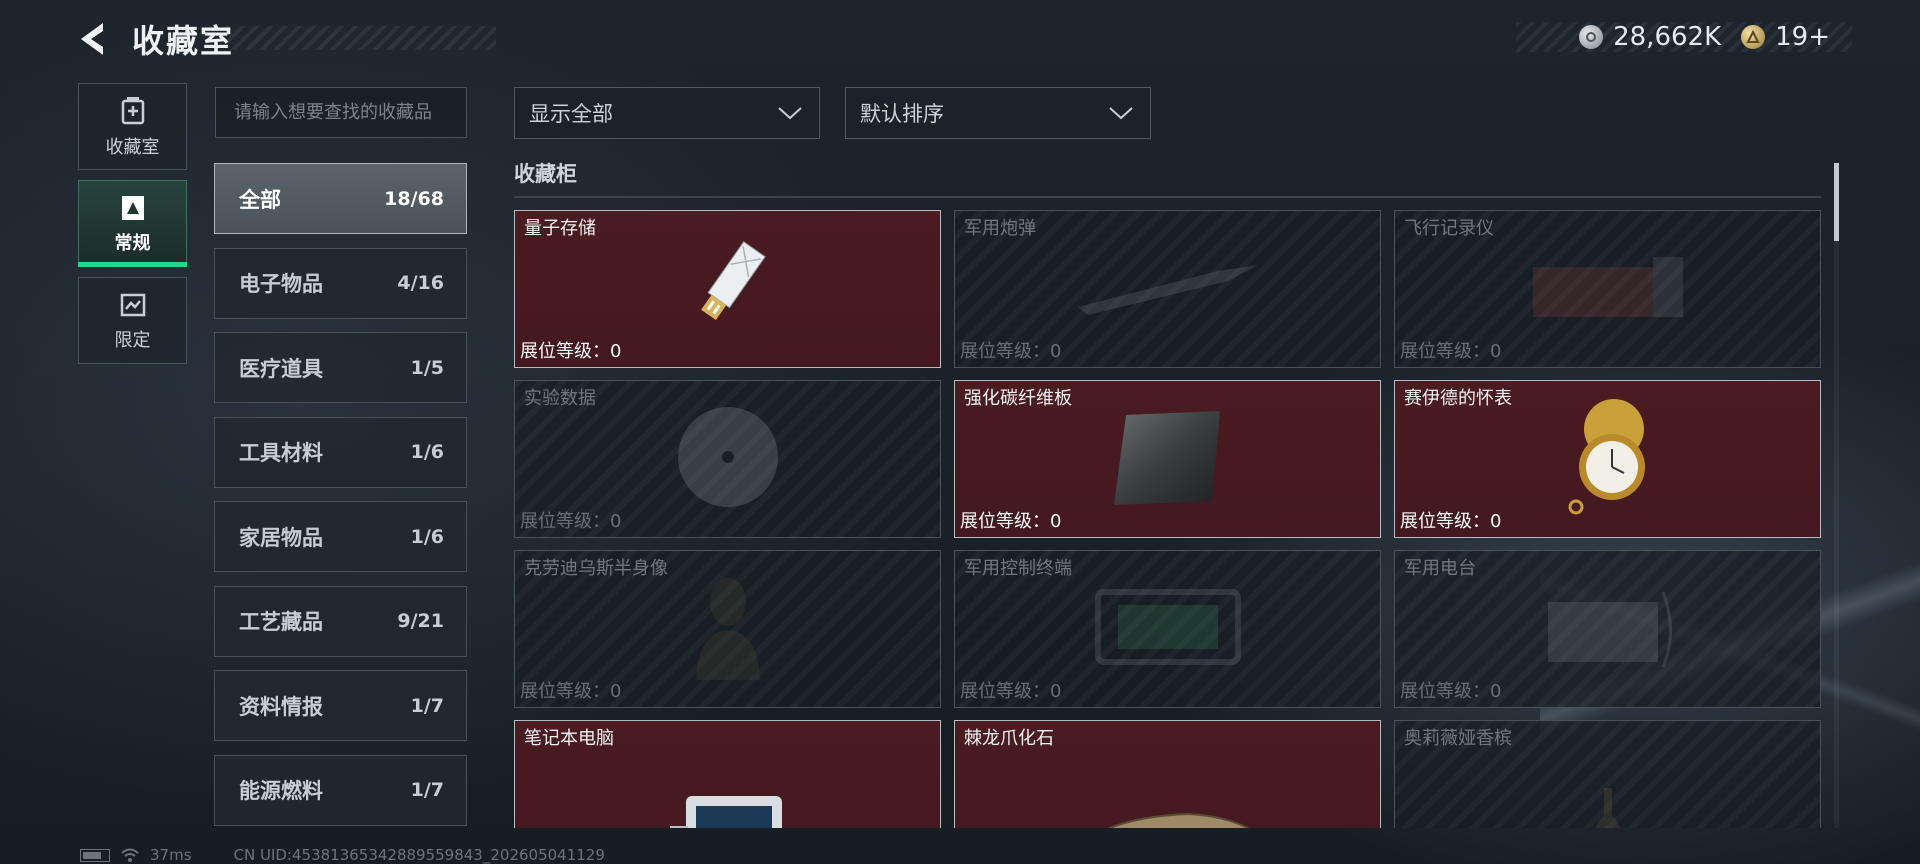 This screenshot has width=1920, height=864. Describe the element at coordinates (1167, 178) in the screenshot. I see `section-header: 收藏柜` at that location.